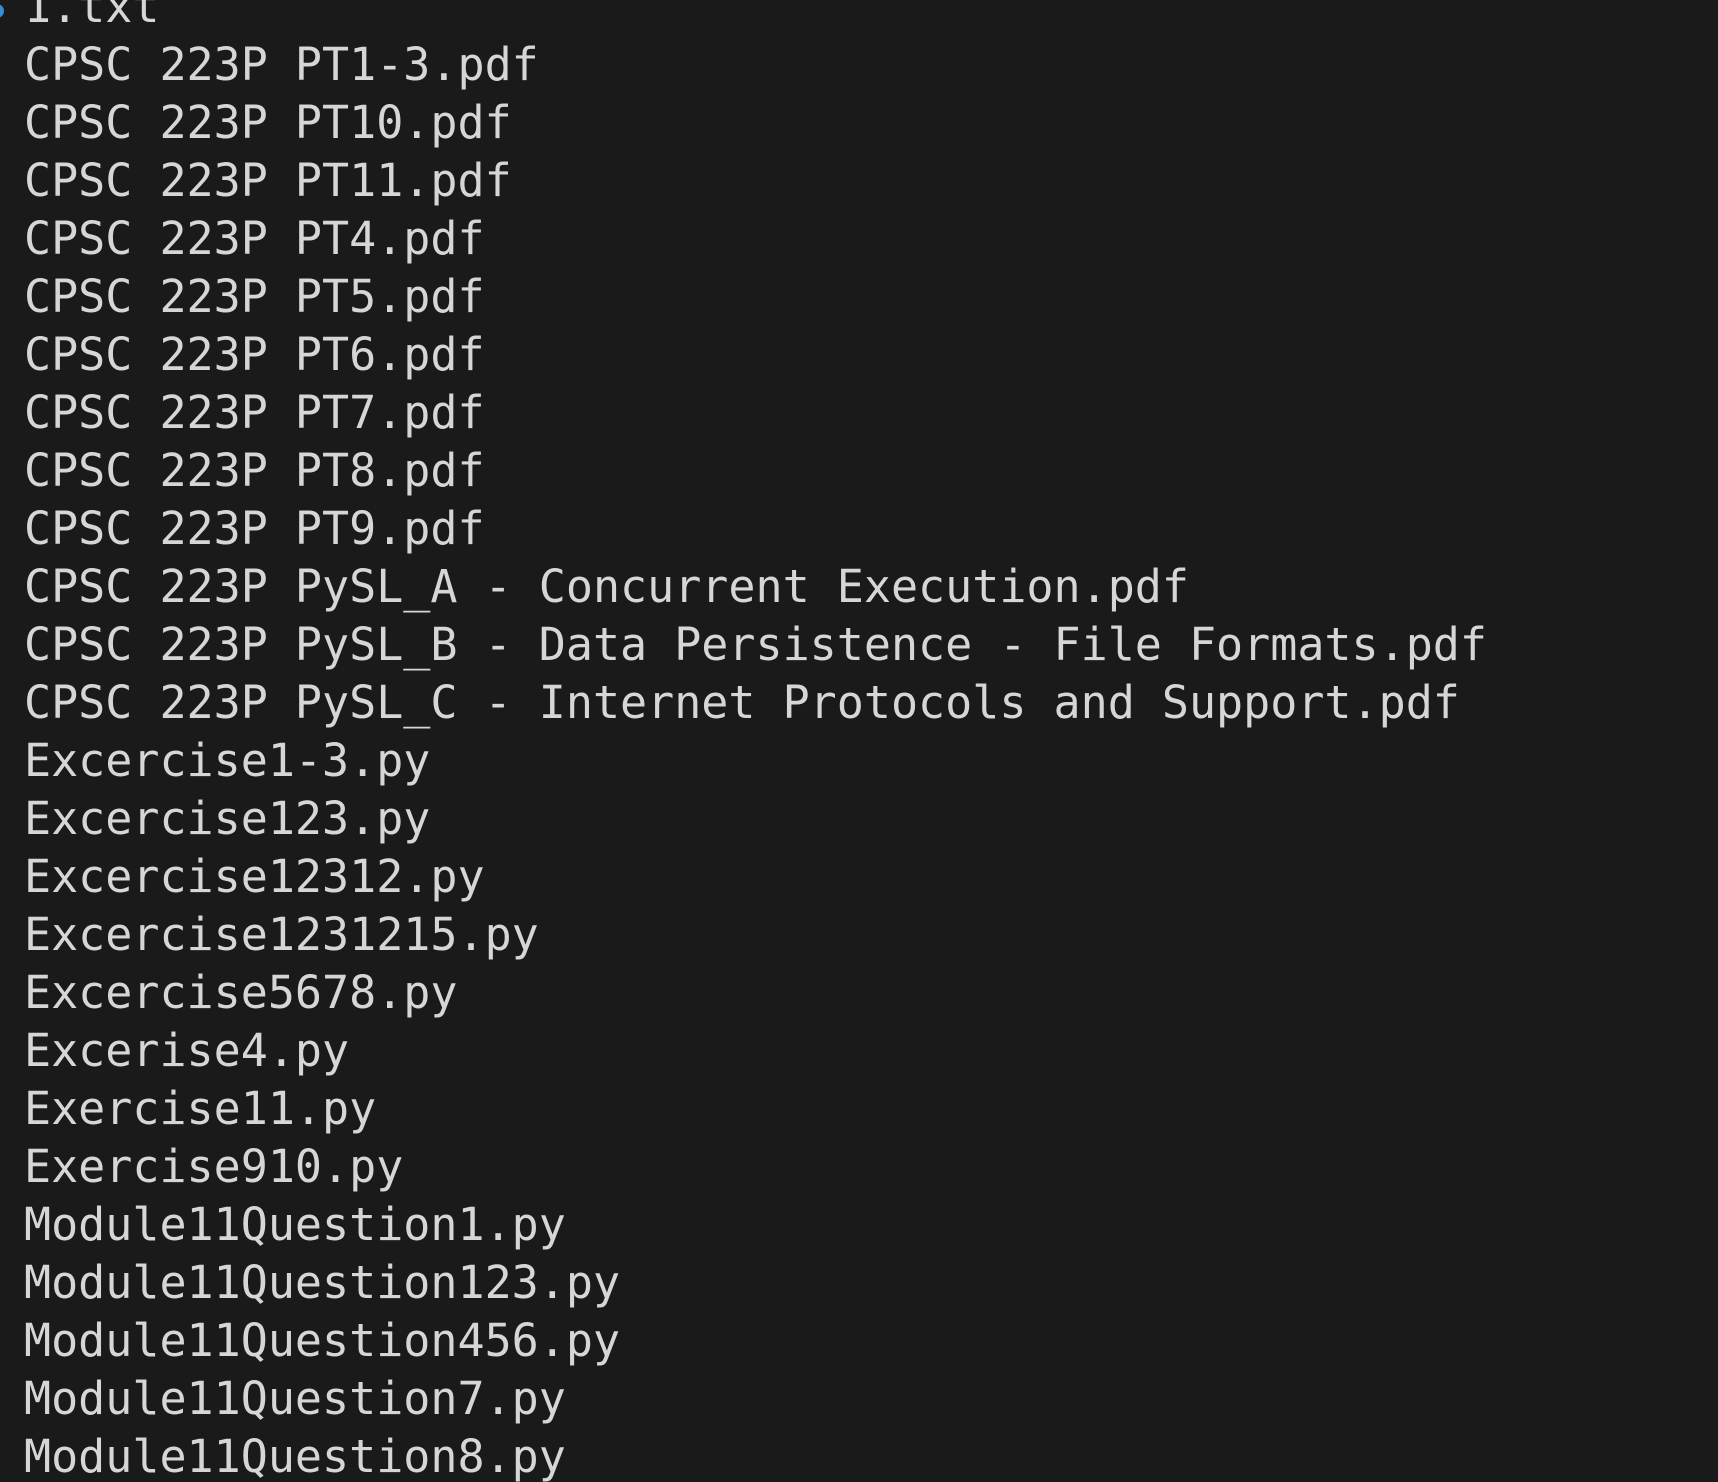 This screenshot has width=1718, height=1482. I want to click on file-entry: 1.txt, so click(92, 16).